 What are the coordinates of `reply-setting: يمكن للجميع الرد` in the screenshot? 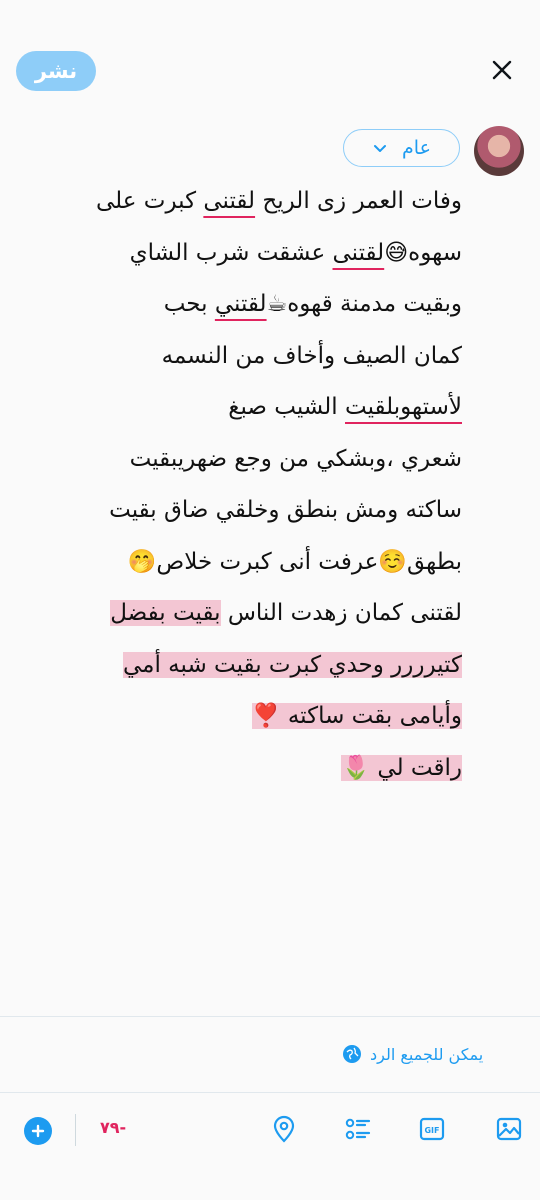 It's located at (431, 1054).